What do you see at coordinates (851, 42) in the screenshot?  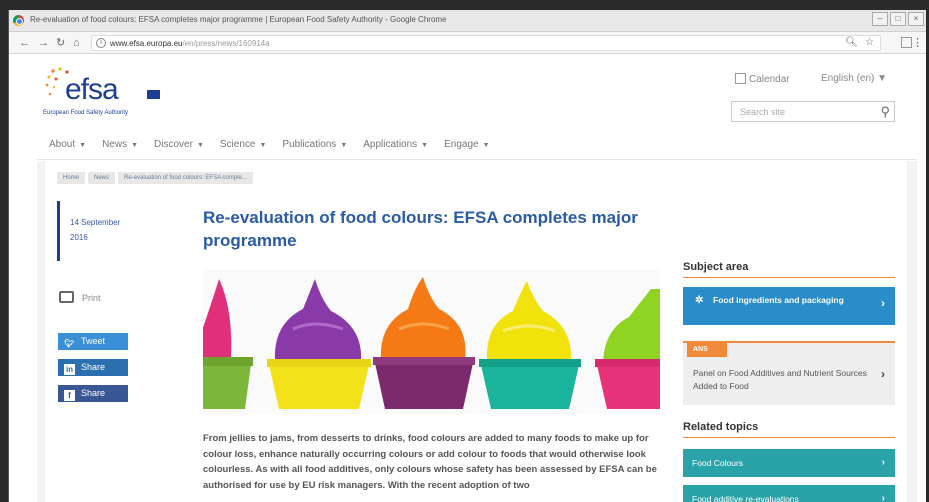 I see `zoom-icon: 🔍︎` at bounding box center [851, 42].